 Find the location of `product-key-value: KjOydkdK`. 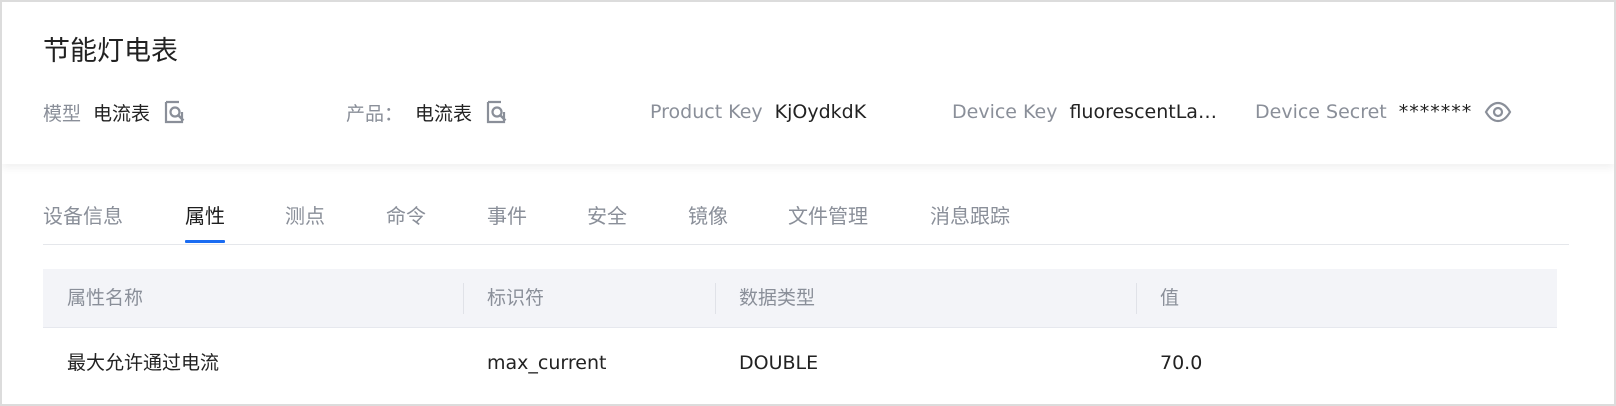

product-key-value: KjOydkdK is located at coordinates (820, 112).